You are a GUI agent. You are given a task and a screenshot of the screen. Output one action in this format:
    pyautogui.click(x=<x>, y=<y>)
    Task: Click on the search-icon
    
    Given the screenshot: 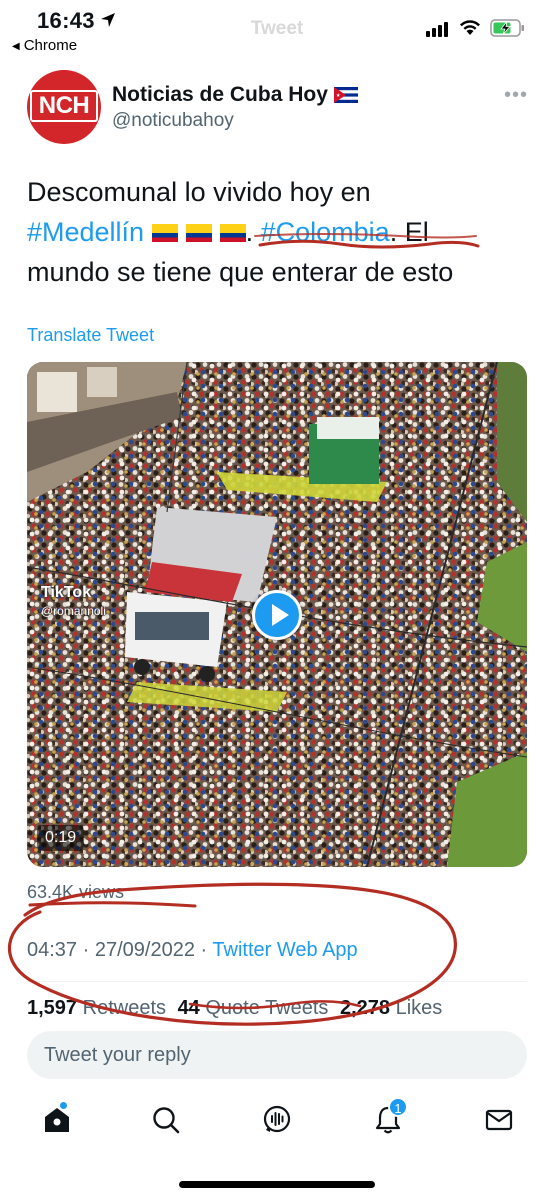 What is the action you would take?
    pyautogui.click(x=166, y=1120)
    